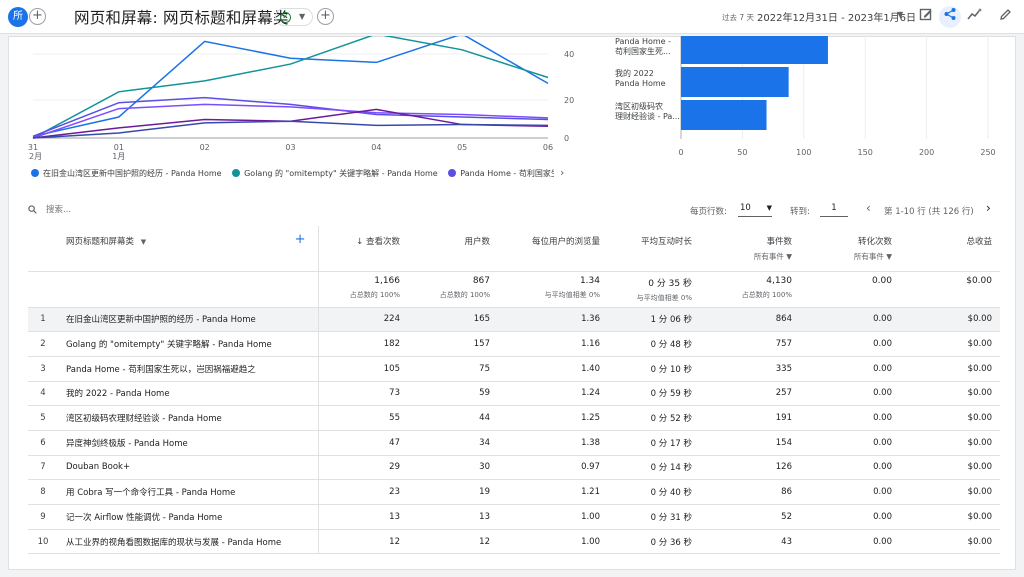 The height and width of the screenshot is (577, 1024). Describe the element at coordinates (453, 249) in the screenshot. I see `column-header-users: 用户数` at that location.